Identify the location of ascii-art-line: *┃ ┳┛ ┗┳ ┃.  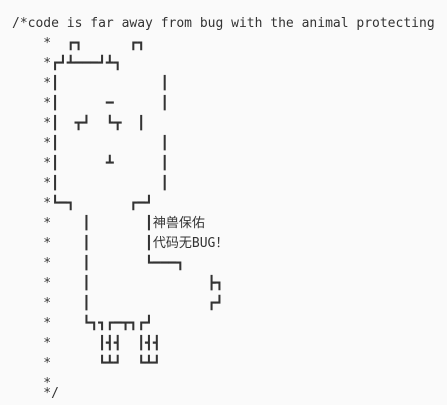
(79, 123).